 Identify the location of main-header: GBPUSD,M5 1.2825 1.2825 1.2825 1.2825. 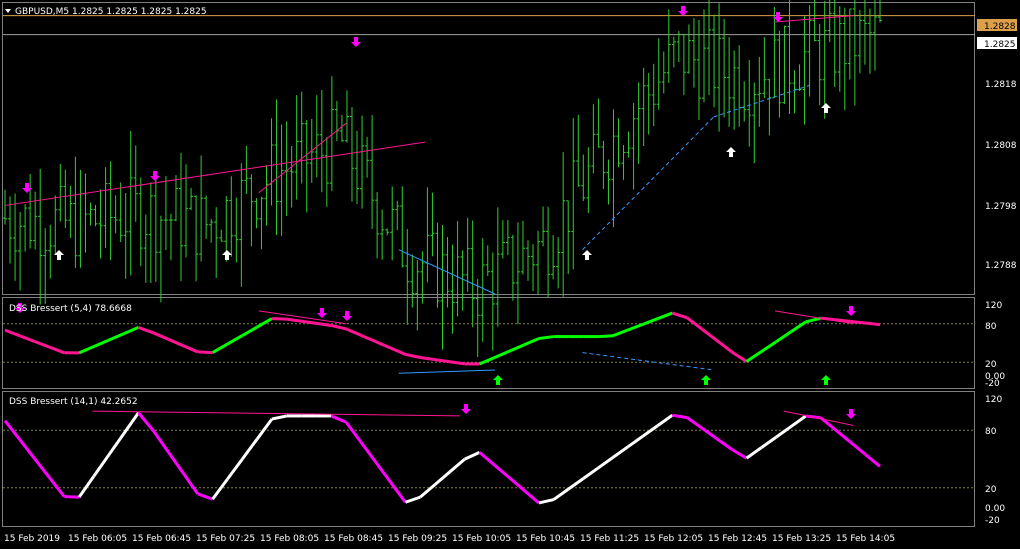
(111, 12).